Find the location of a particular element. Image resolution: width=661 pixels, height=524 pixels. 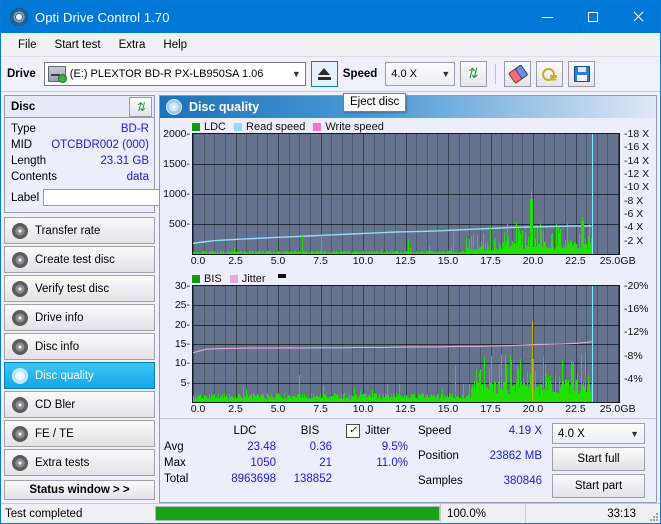

refresh-icon: ⇅ is located at coordinates (472, 73).